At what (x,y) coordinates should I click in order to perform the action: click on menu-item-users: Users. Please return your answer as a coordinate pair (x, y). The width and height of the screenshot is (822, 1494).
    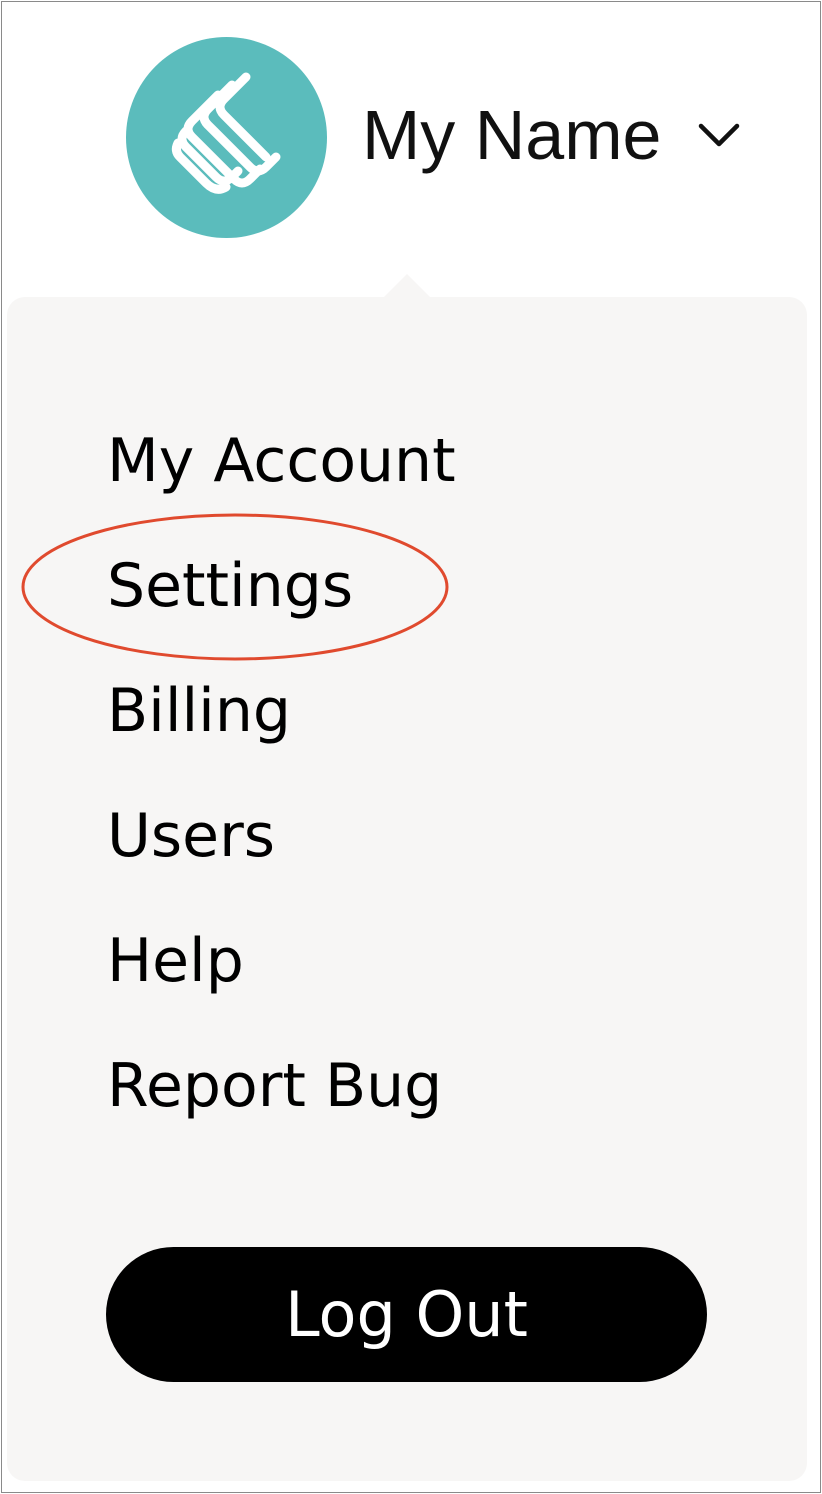
    Looking at the image, I should click on (191, 836).